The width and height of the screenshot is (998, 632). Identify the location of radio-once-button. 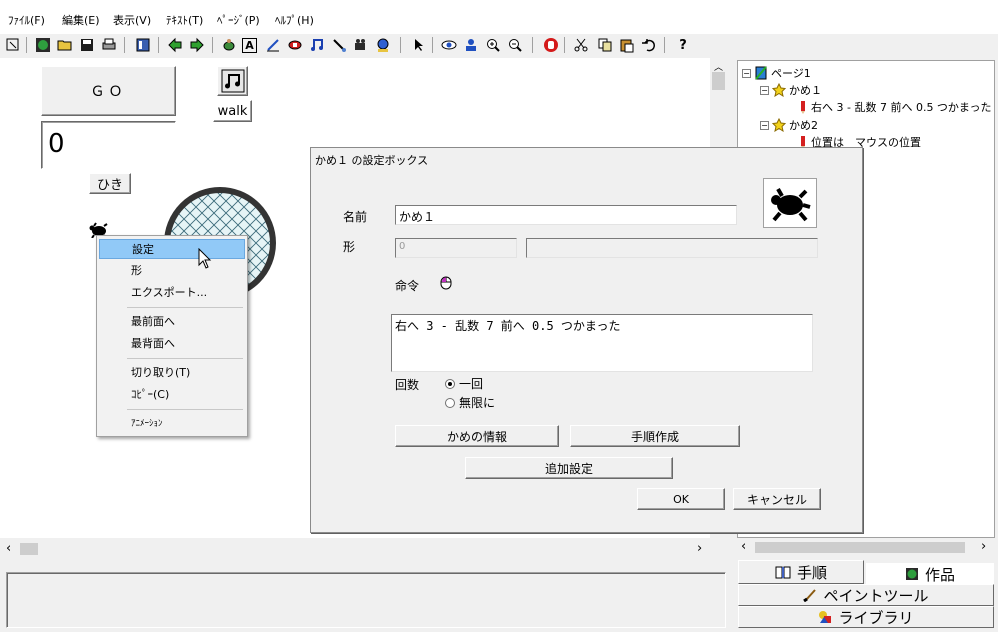
(450, 383).